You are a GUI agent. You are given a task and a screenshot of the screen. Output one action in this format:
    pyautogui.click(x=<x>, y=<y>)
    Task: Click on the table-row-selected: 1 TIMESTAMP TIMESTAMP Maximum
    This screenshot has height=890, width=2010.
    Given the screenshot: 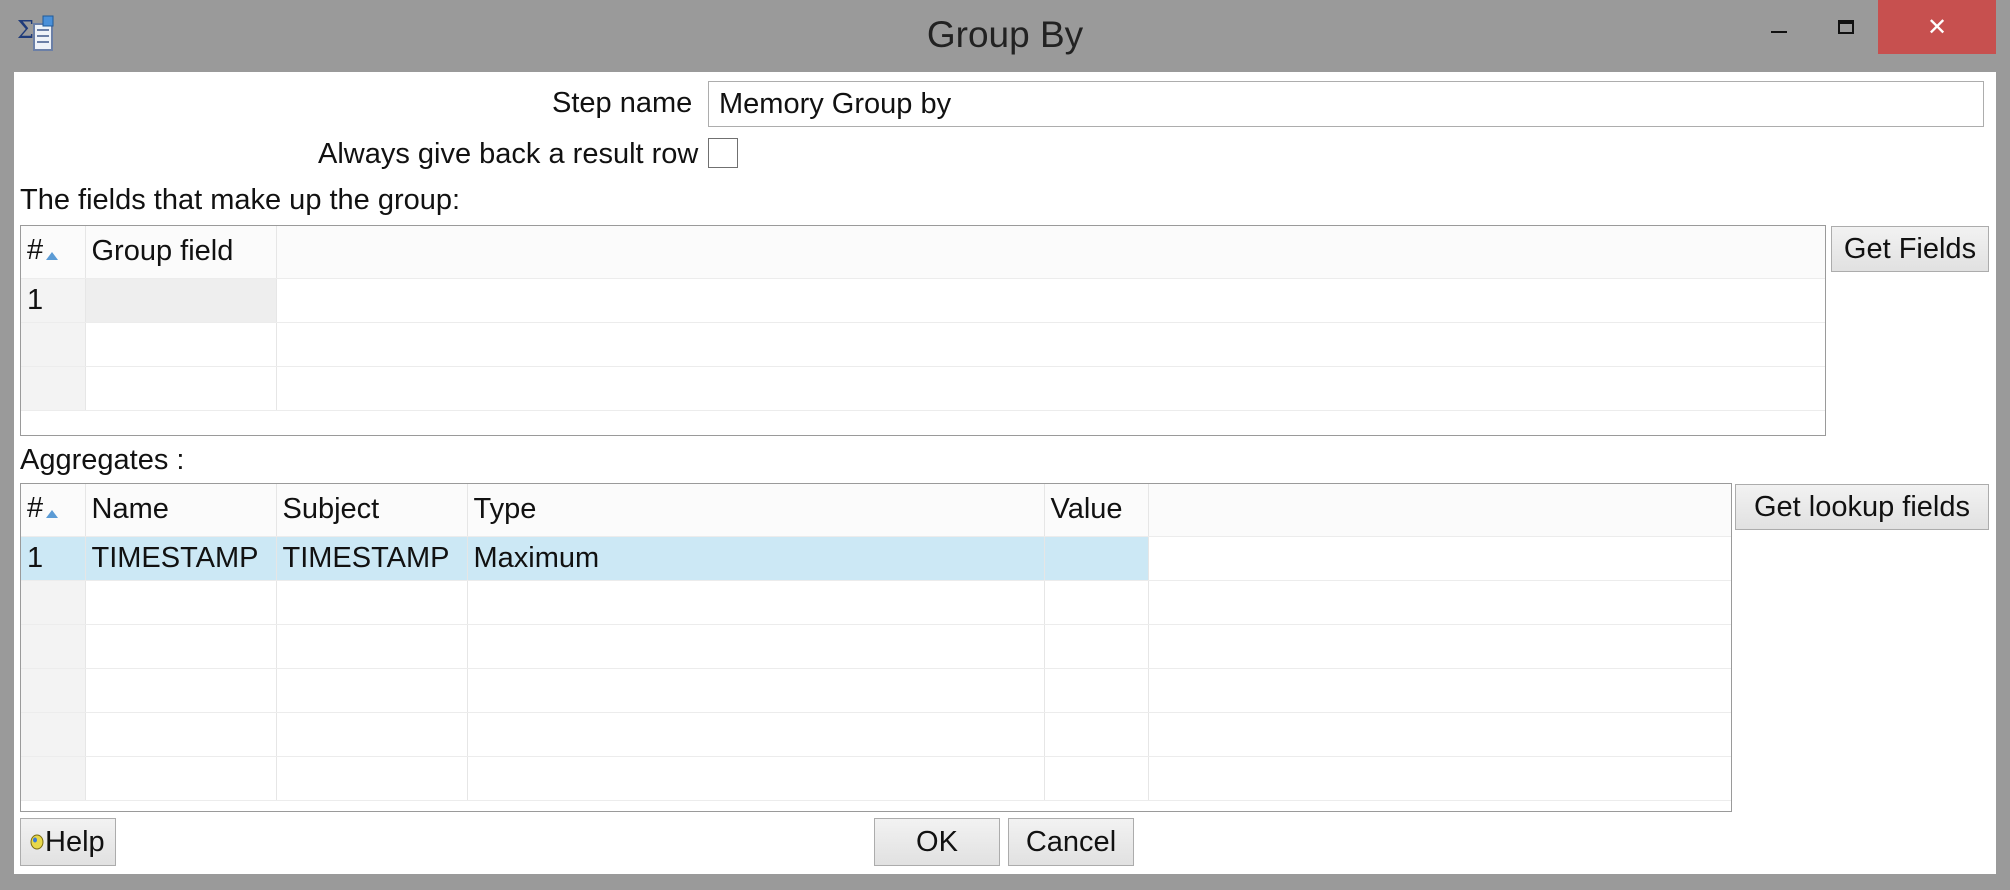 What is the action you would take?
    pyautogui.click(x=876, y=558)
    